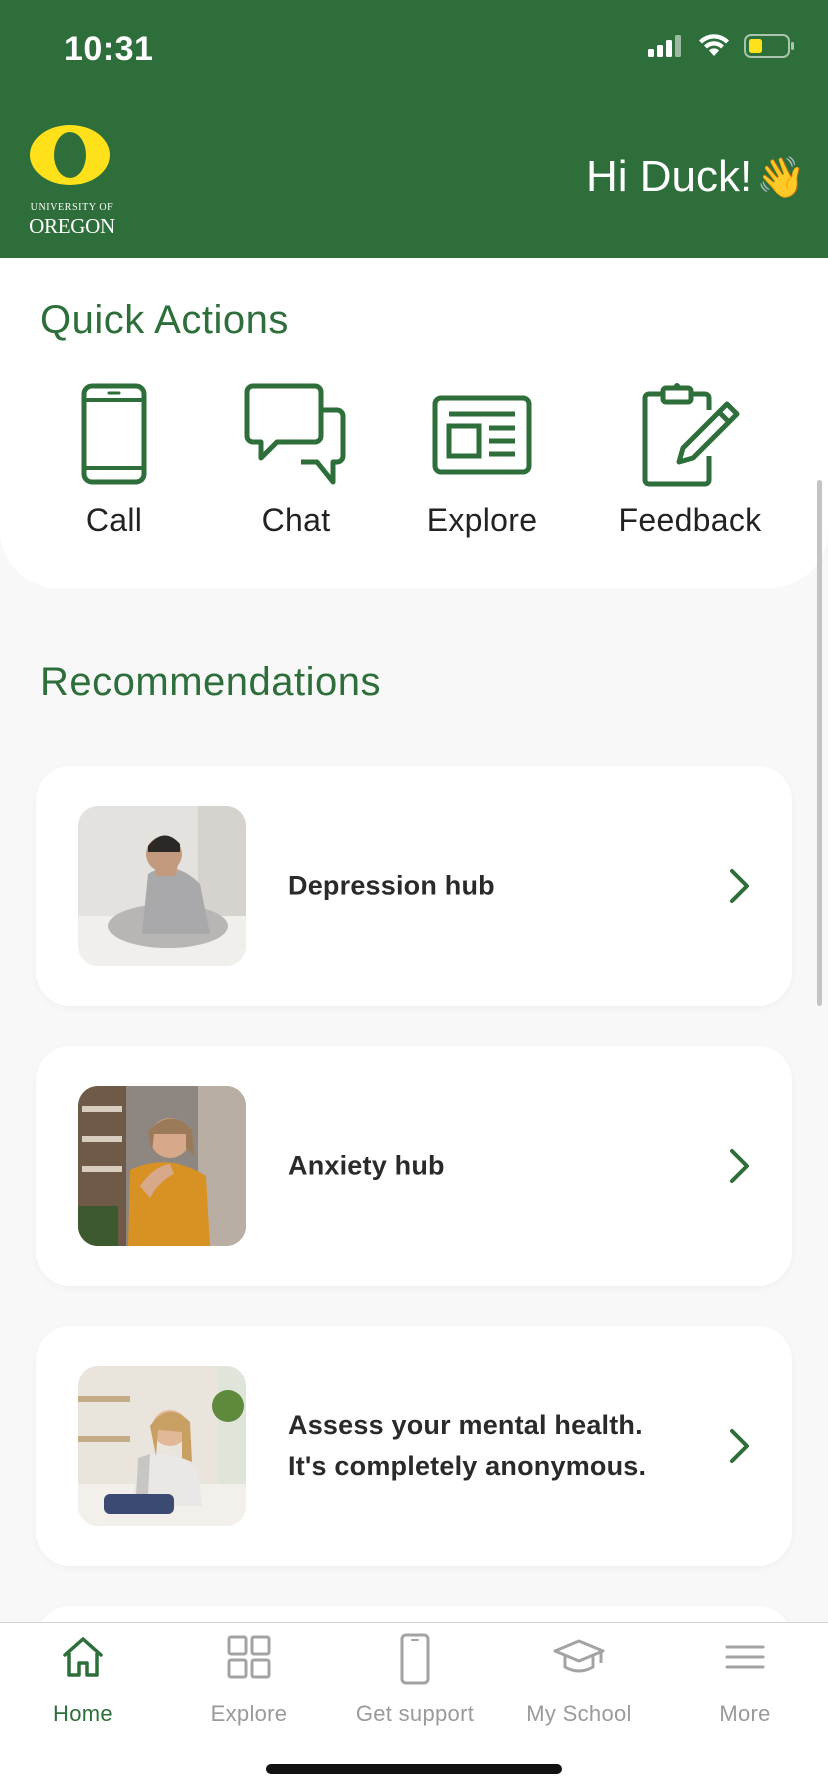 The height and width of the screenshot is (1792, 828). I want to click on recommendations-title: Recommendations, so click(210, 682).